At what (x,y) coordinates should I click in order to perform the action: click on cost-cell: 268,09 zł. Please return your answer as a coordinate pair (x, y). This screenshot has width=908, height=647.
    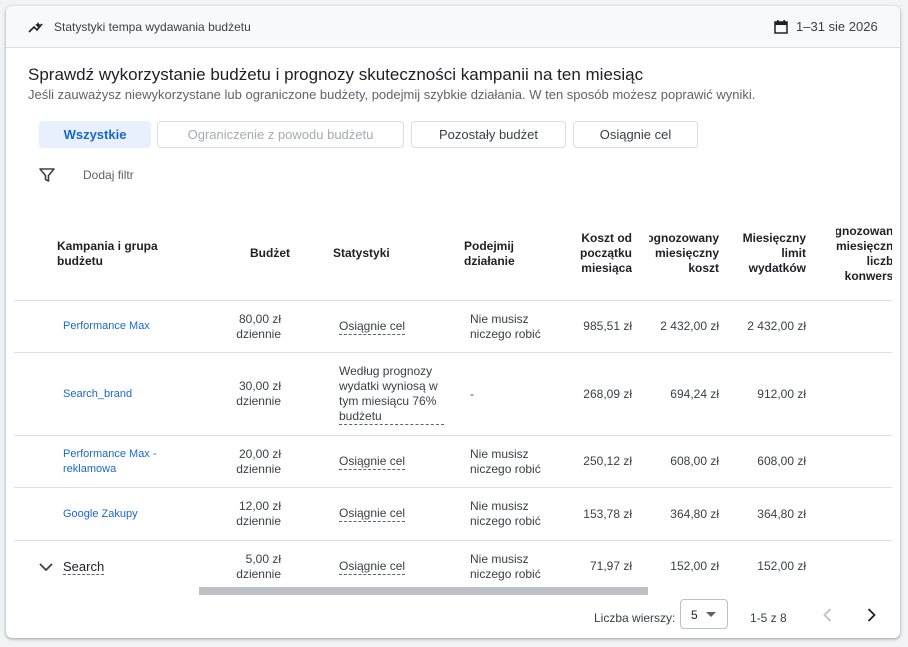
    Looking at the image, I should click on (607, 393).